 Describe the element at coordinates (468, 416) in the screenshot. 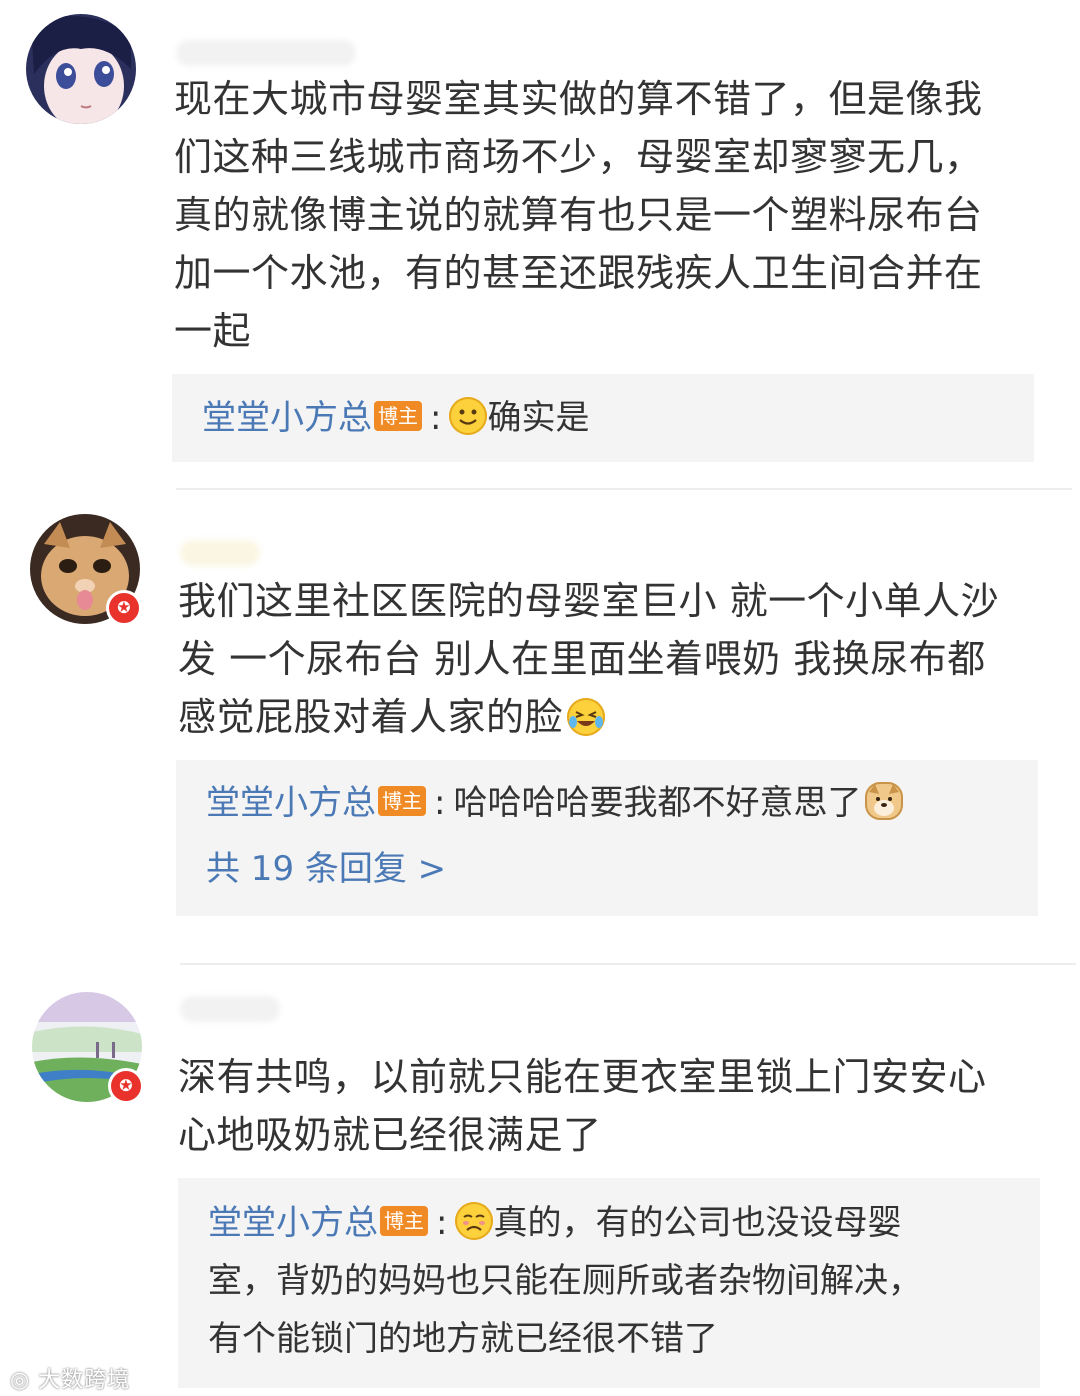

I see `smile-emoji-icon` at that location.